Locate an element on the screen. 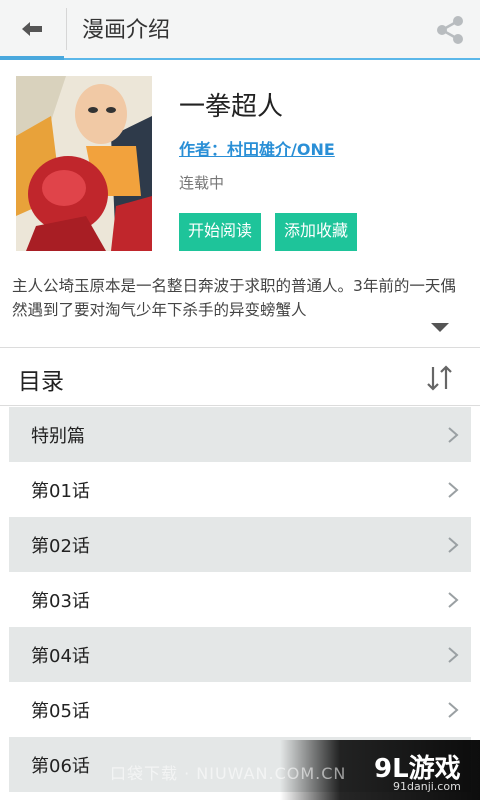 The image size is (480, 800). watermark-text: 口袋下载 · NIUWAN.COM.CN is located at coordinates (228, 773).